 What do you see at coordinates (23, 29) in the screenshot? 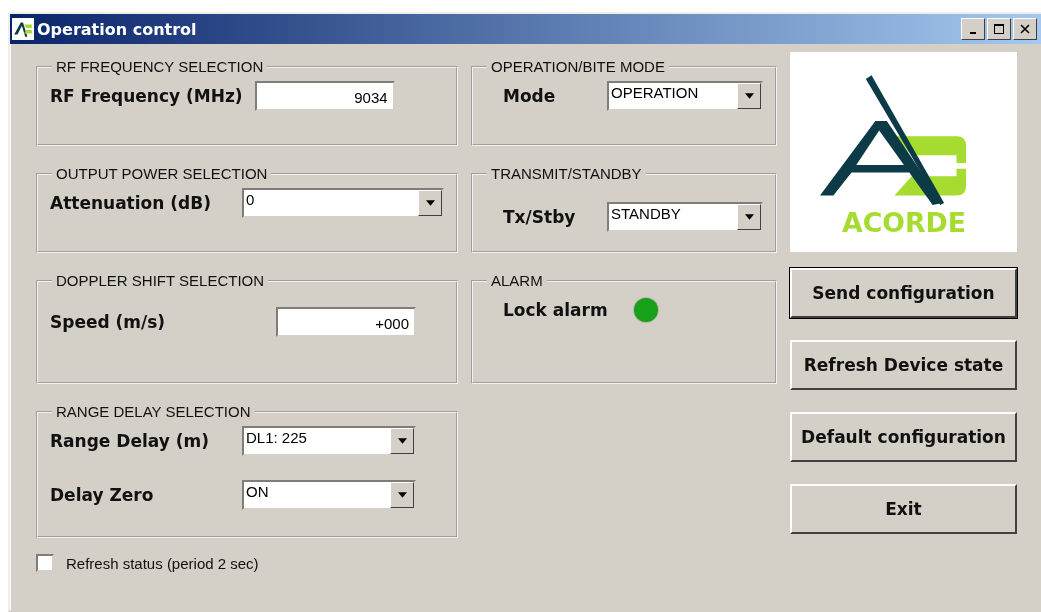
I see `logo-icon` at bounding box center [23, 29].